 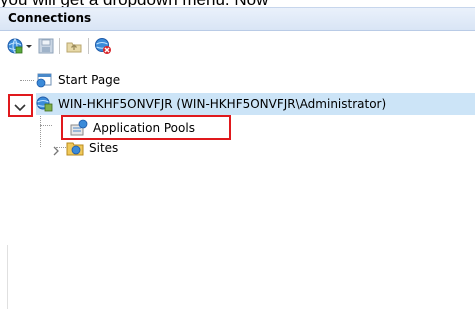 What do you see at coordinates (46, 104) in the screenshot?
I see `server-icon` at bounding box center [46, 104].